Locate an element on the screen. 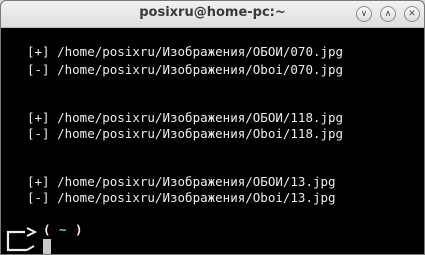 Image resolution: width=425 pixels, height=255 pixels. prompt-arrow-icon is located at coordinates (22, 239).